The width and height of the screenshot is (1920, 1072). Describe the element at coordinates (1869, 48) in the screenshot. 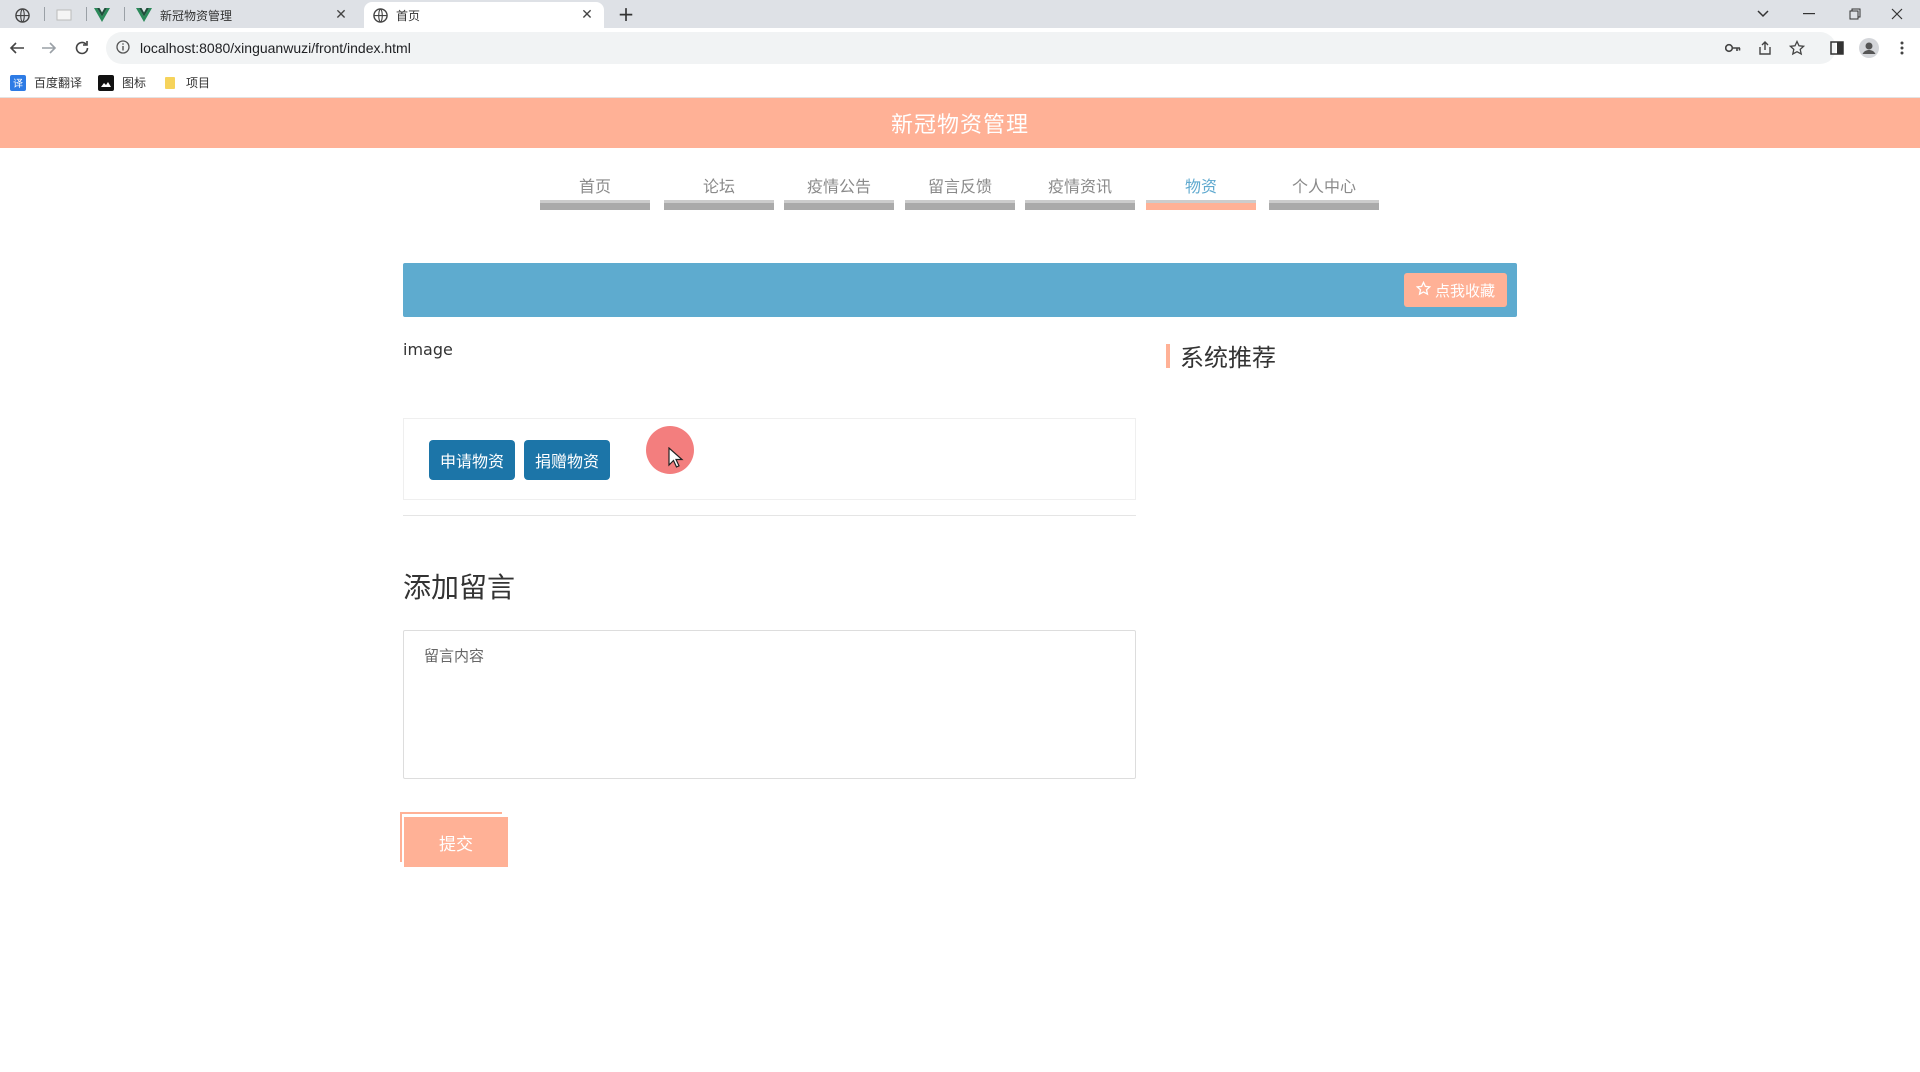

I see `profile-avatar-icon` at that location.